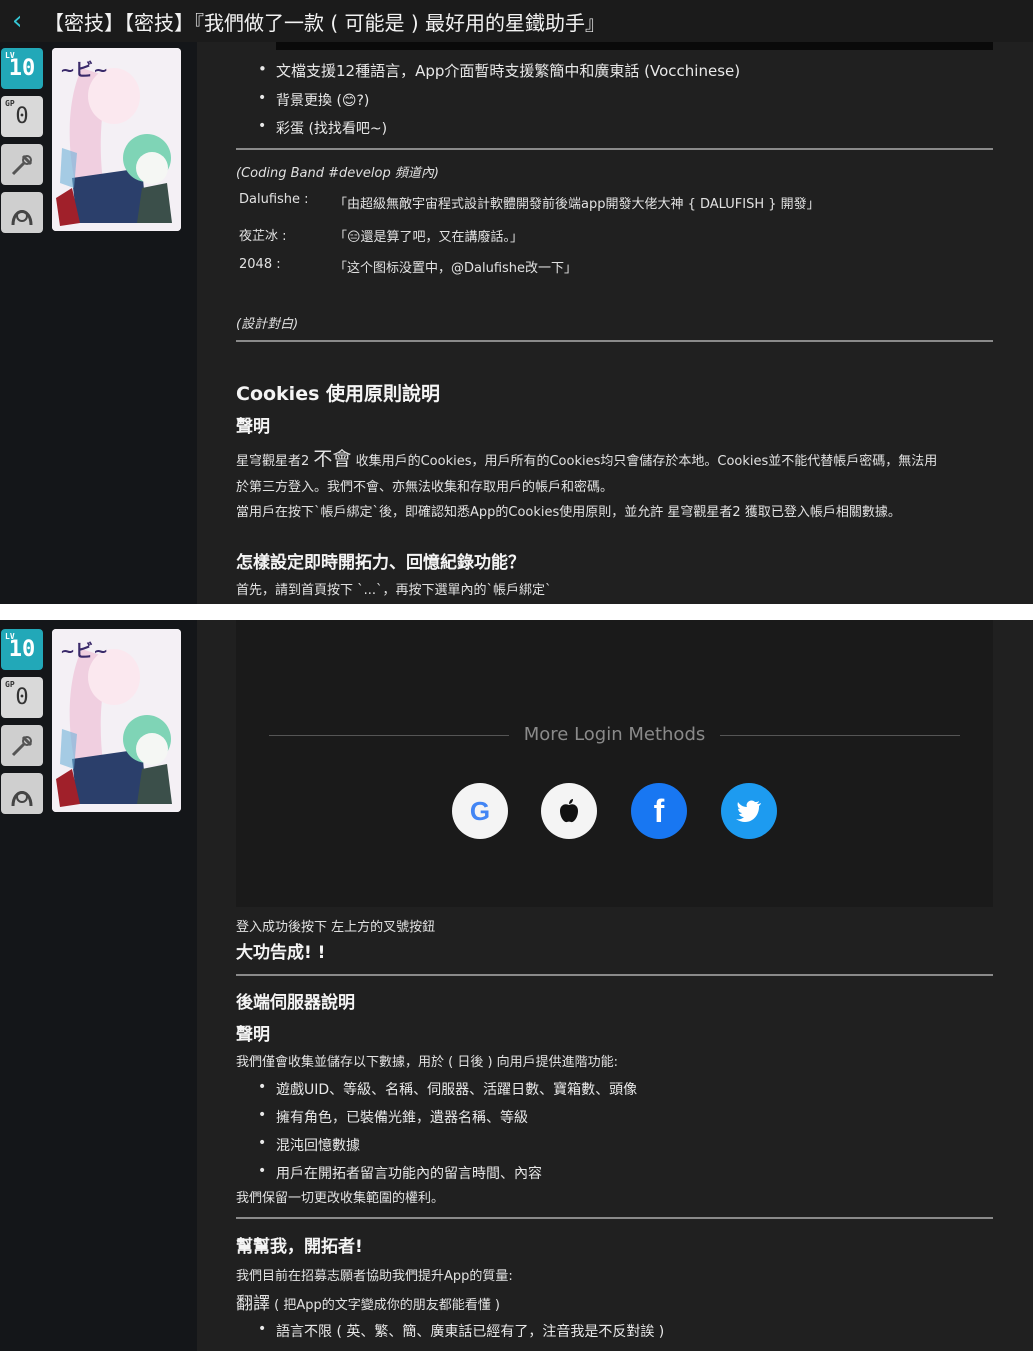 The image size is (1033, 1351). What do you see at coordinates (336, 927) in the screenshot?
I see `after-login-text: 登入成功後按下 左上方的叉號按鈕` at bounding box center [336, 927].